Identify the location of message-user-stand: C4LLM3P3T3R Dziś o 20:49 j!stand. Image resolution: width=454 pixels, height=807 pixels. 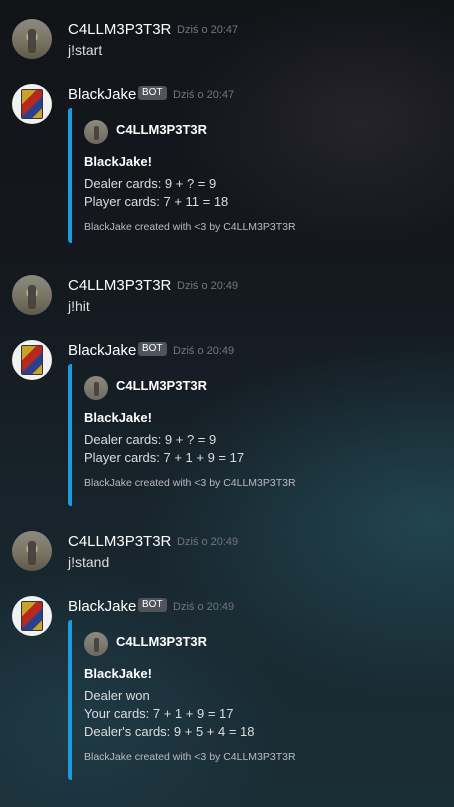
(227, 547).